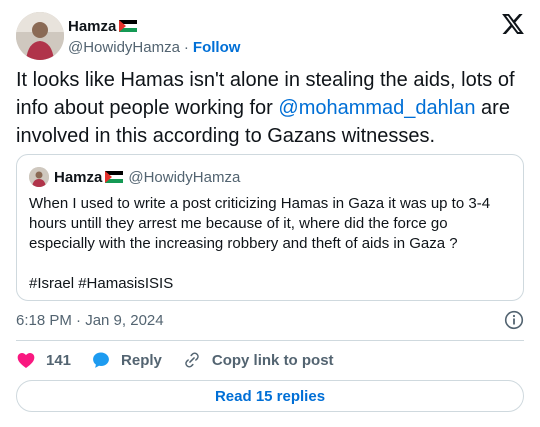  Describe the element at coordinates (270, 320) in the screenshot. I see `tweet-meta: 6:18 PM · Jan 9, 2024` at that location.